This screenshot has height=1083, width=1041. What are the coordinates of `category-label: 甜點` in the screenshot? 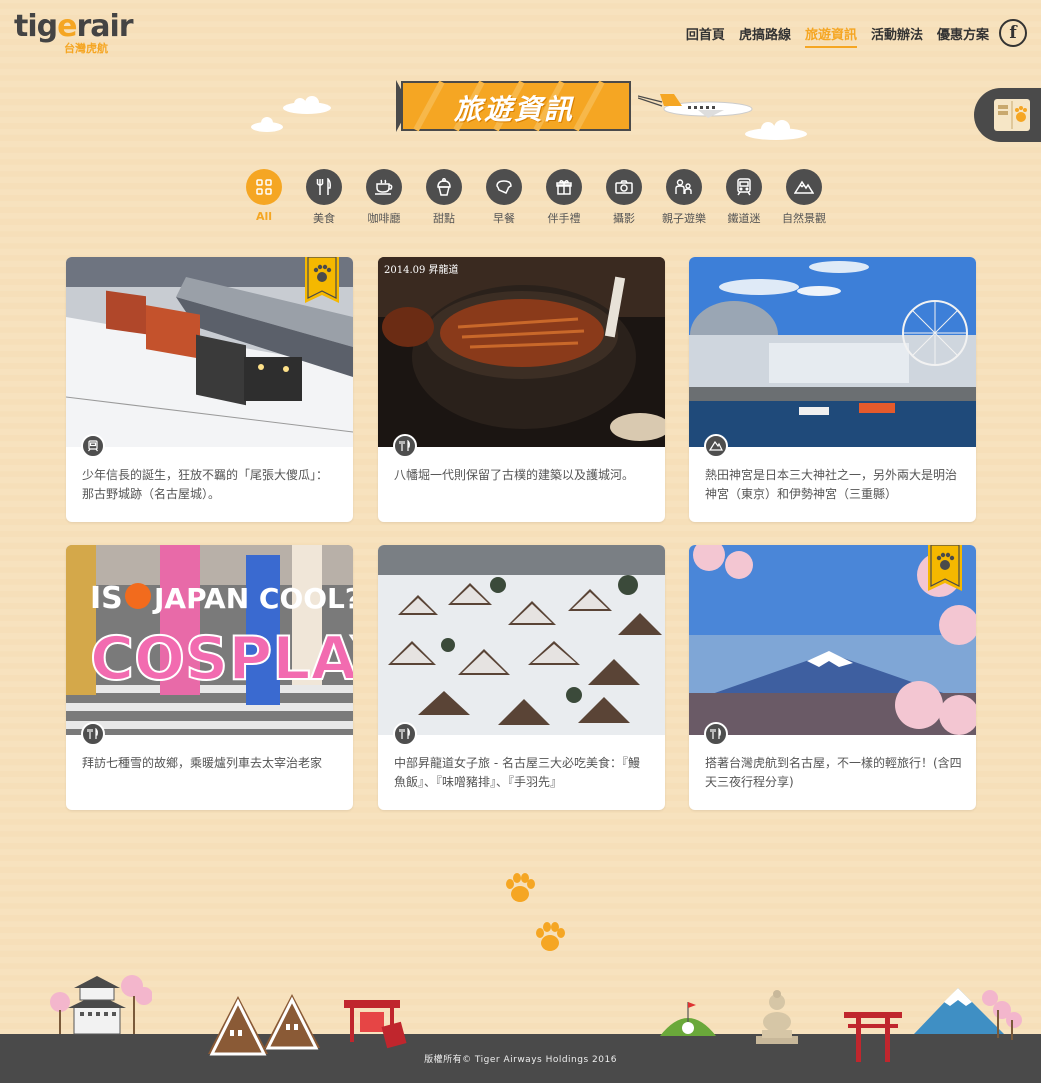 It's located at (444, 218).